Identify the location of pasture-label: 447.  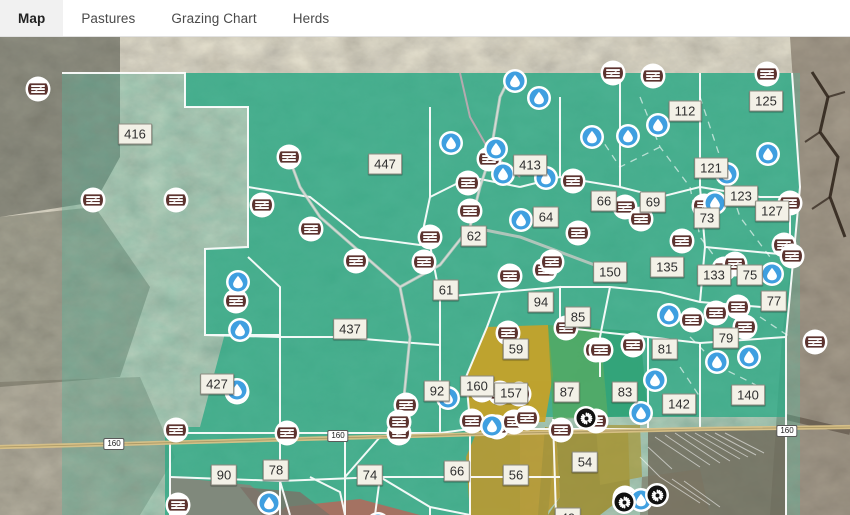
(385, 164).